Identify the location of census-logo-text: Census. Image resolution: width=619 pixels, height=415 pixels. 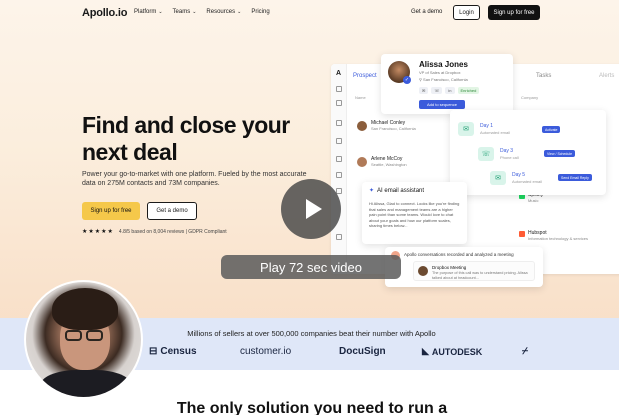
(178, 351).